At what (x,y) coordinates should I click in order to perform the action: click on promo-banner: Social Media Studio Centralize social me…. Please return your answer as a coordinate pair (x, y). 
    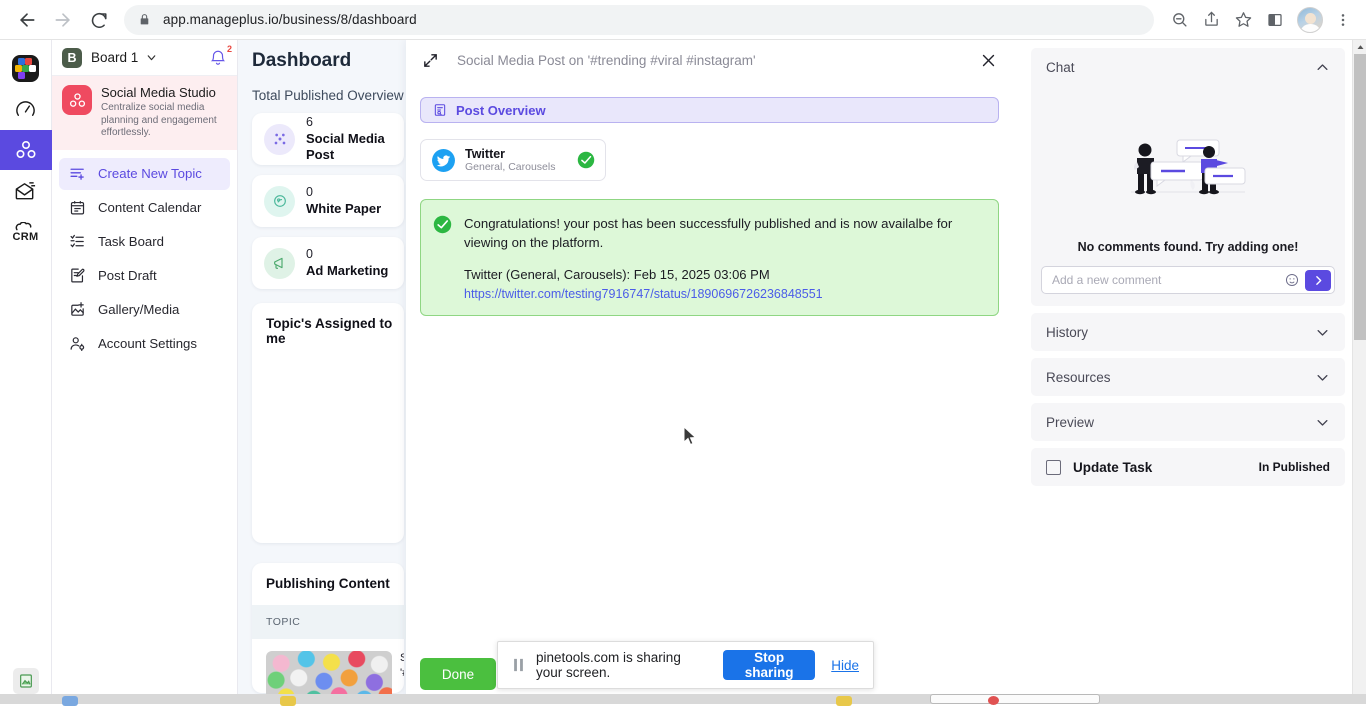
    Looking at the image, I should click on (144, 113).